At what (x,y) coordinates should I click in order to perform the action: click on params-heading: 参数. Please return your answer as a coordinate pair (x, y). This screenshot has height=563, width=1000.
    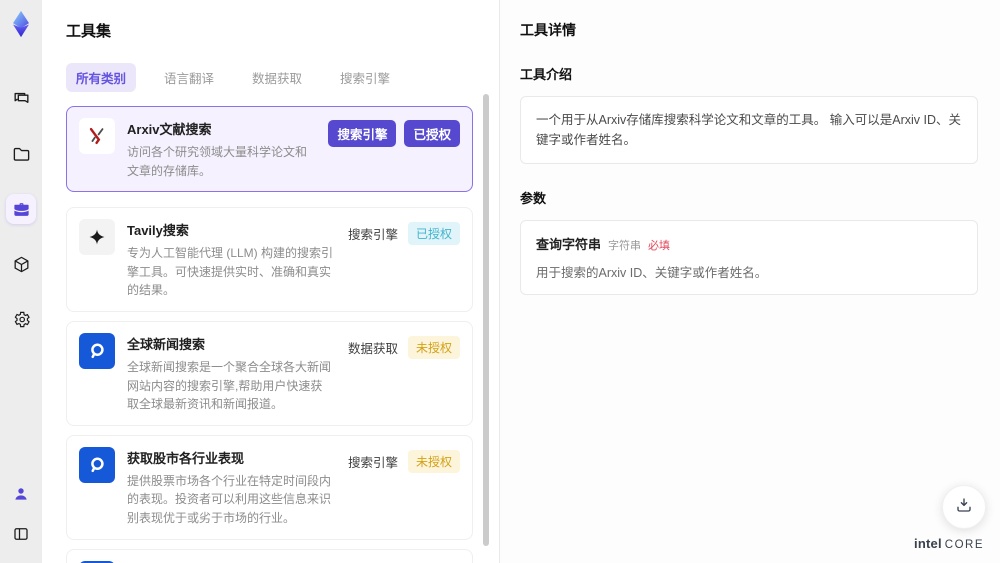
    Looking at the image, I should click on (533, 198).